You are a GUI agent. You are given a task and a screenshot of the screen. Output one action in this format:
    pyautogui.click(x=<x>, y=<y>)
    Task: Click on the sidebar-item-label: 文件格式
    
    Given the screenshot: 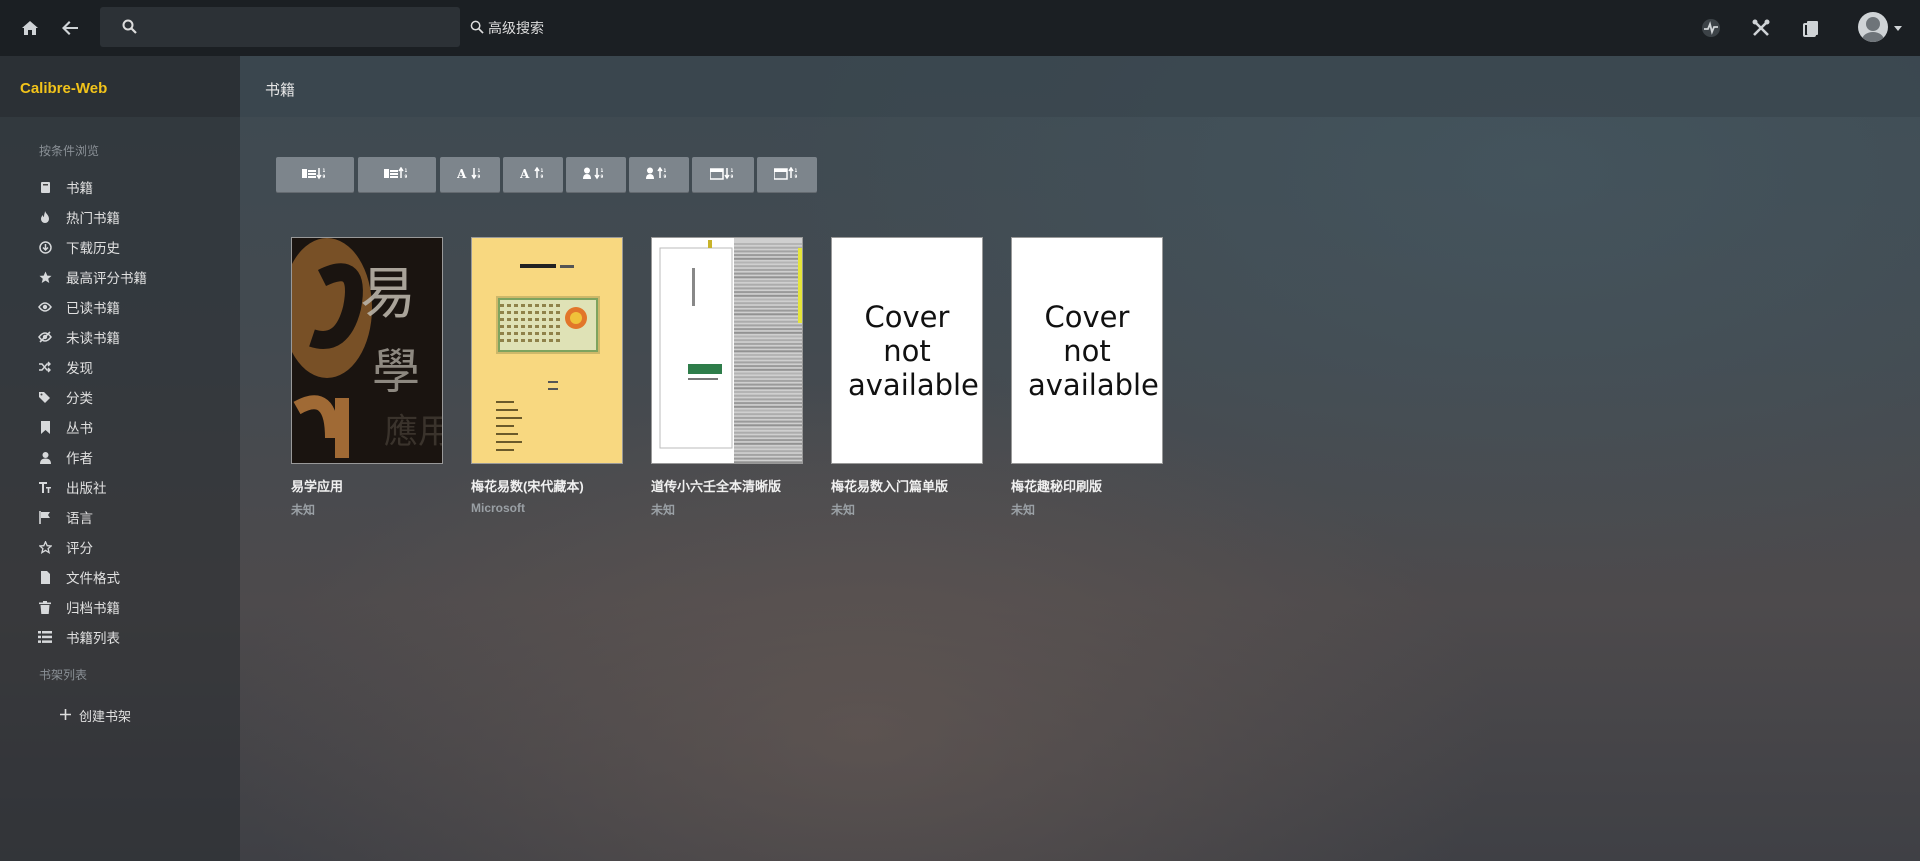 What is the action you would take?
    pyautogui.click(x=93, y=578)
    